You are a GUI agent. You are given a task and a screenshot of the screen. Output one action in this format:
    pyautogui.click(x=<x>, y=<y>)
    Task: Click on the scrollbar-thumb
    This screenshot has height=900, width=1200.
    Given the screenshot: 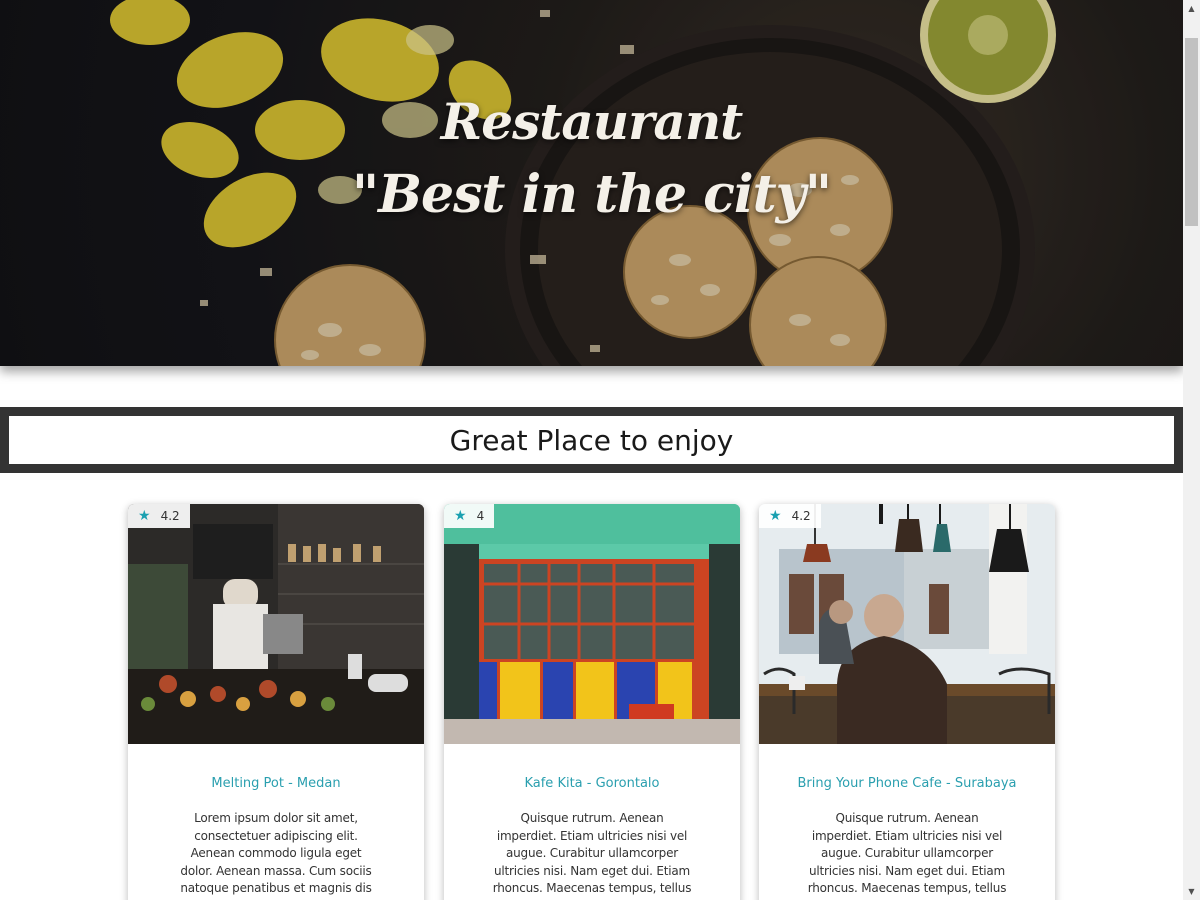 What is the action you would take?
    pyautogui.click(x=1191, y=132)
    